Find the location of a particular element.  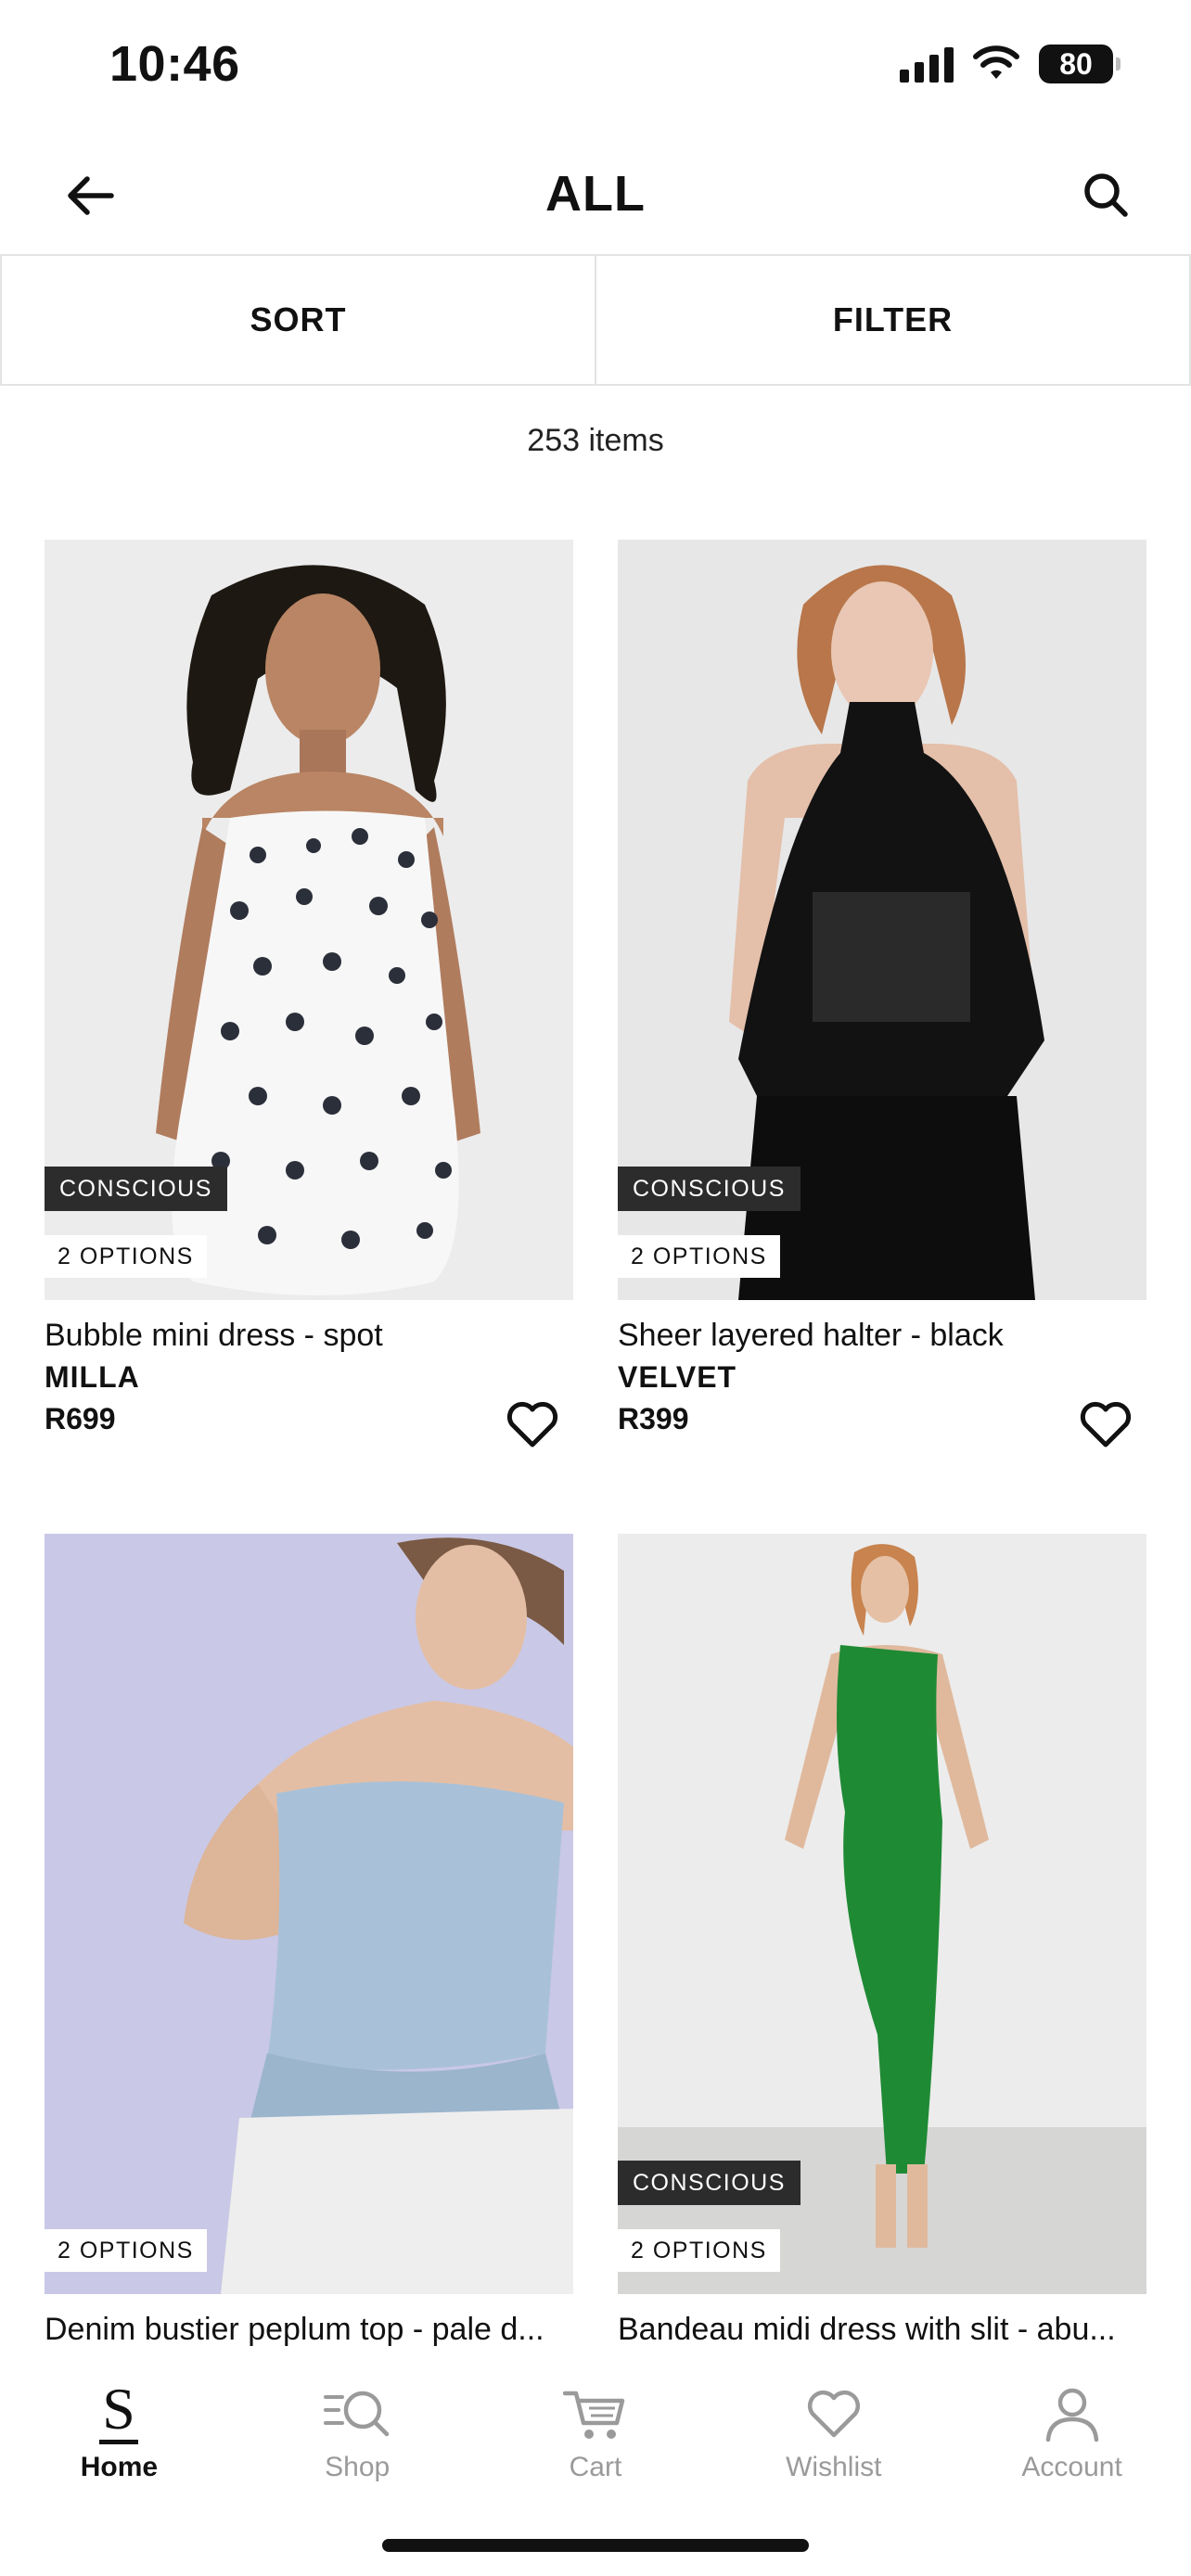

nav-item-wishlist: Wishlist is located at coordinates (833, 2430).